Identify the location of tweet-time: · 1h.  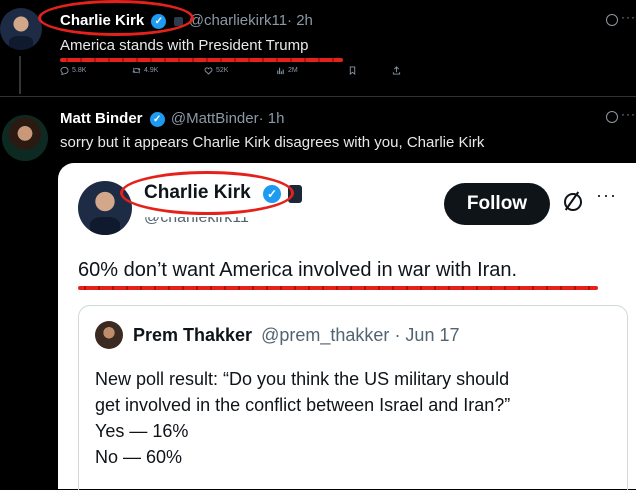
(272, 118).